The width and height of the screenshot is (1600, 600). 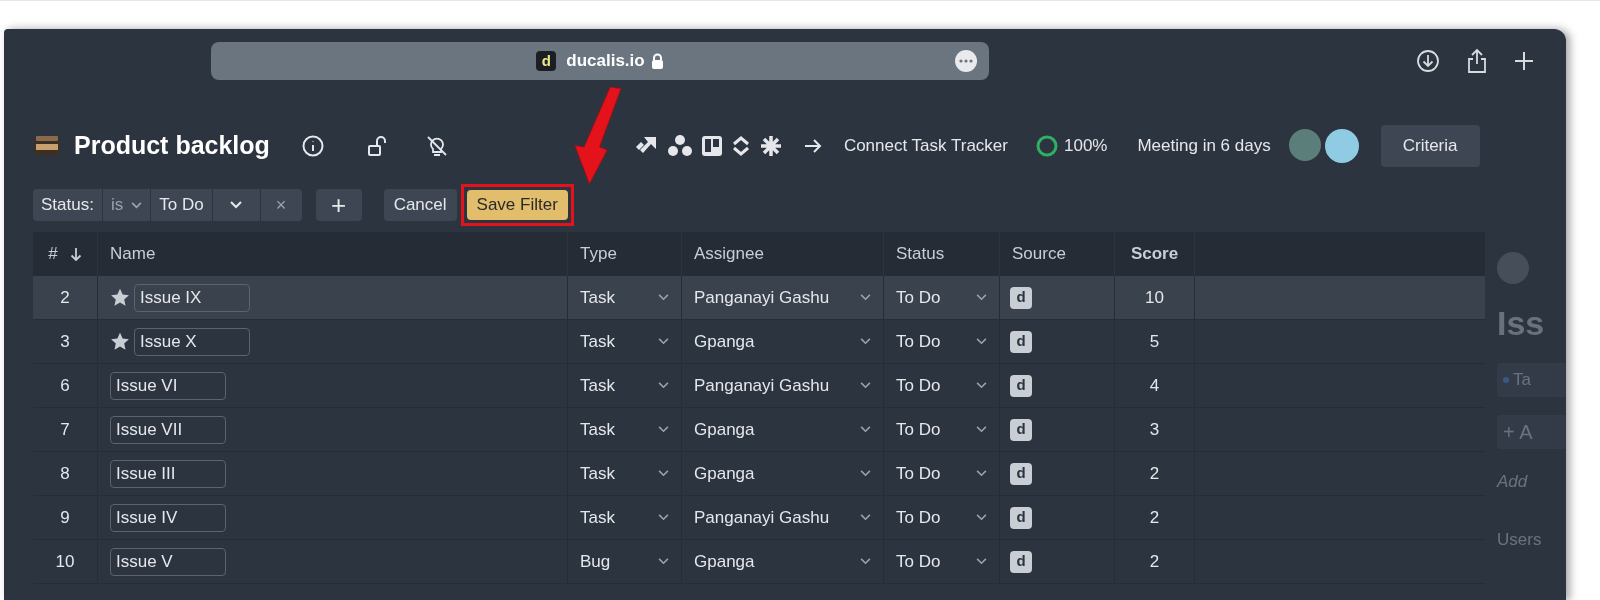 I want to click on remove-filter-button: ×, so click(x=280, y=205).